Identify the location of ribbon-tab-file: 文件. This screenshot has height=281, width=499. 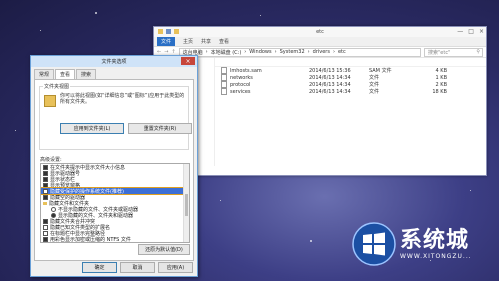
(166, 41).